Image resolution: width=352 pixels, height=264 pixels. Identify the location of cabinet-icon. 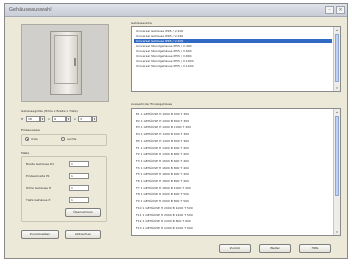
(66, 63).